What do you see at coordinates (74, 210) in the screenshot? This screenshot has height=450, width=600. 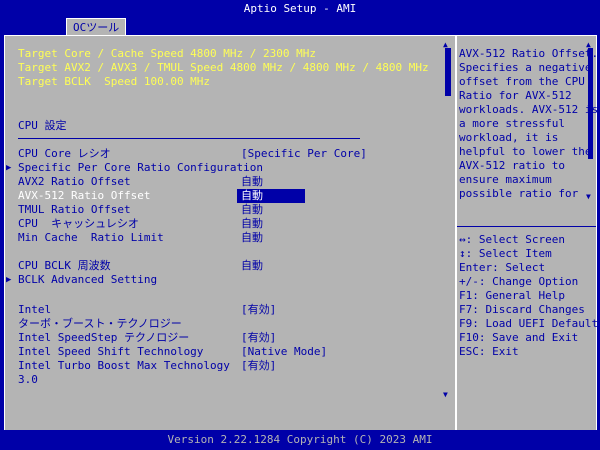 I see `tmul-ratio-offset-label: TMUL Ratio Offset` at bounding box center [74, 210].